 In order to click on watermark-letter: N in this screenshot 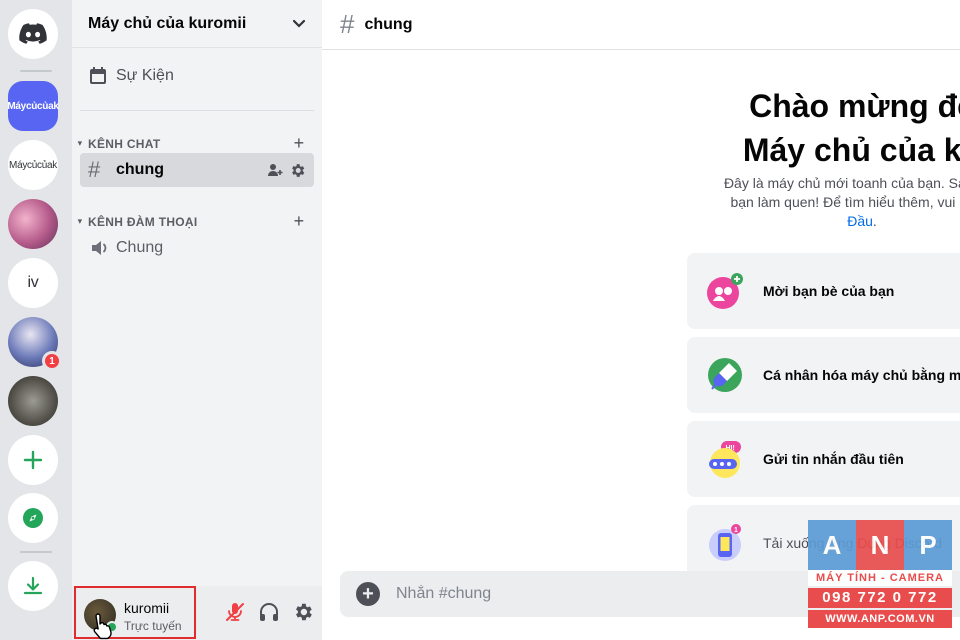, I will do `click(880, 545)`.